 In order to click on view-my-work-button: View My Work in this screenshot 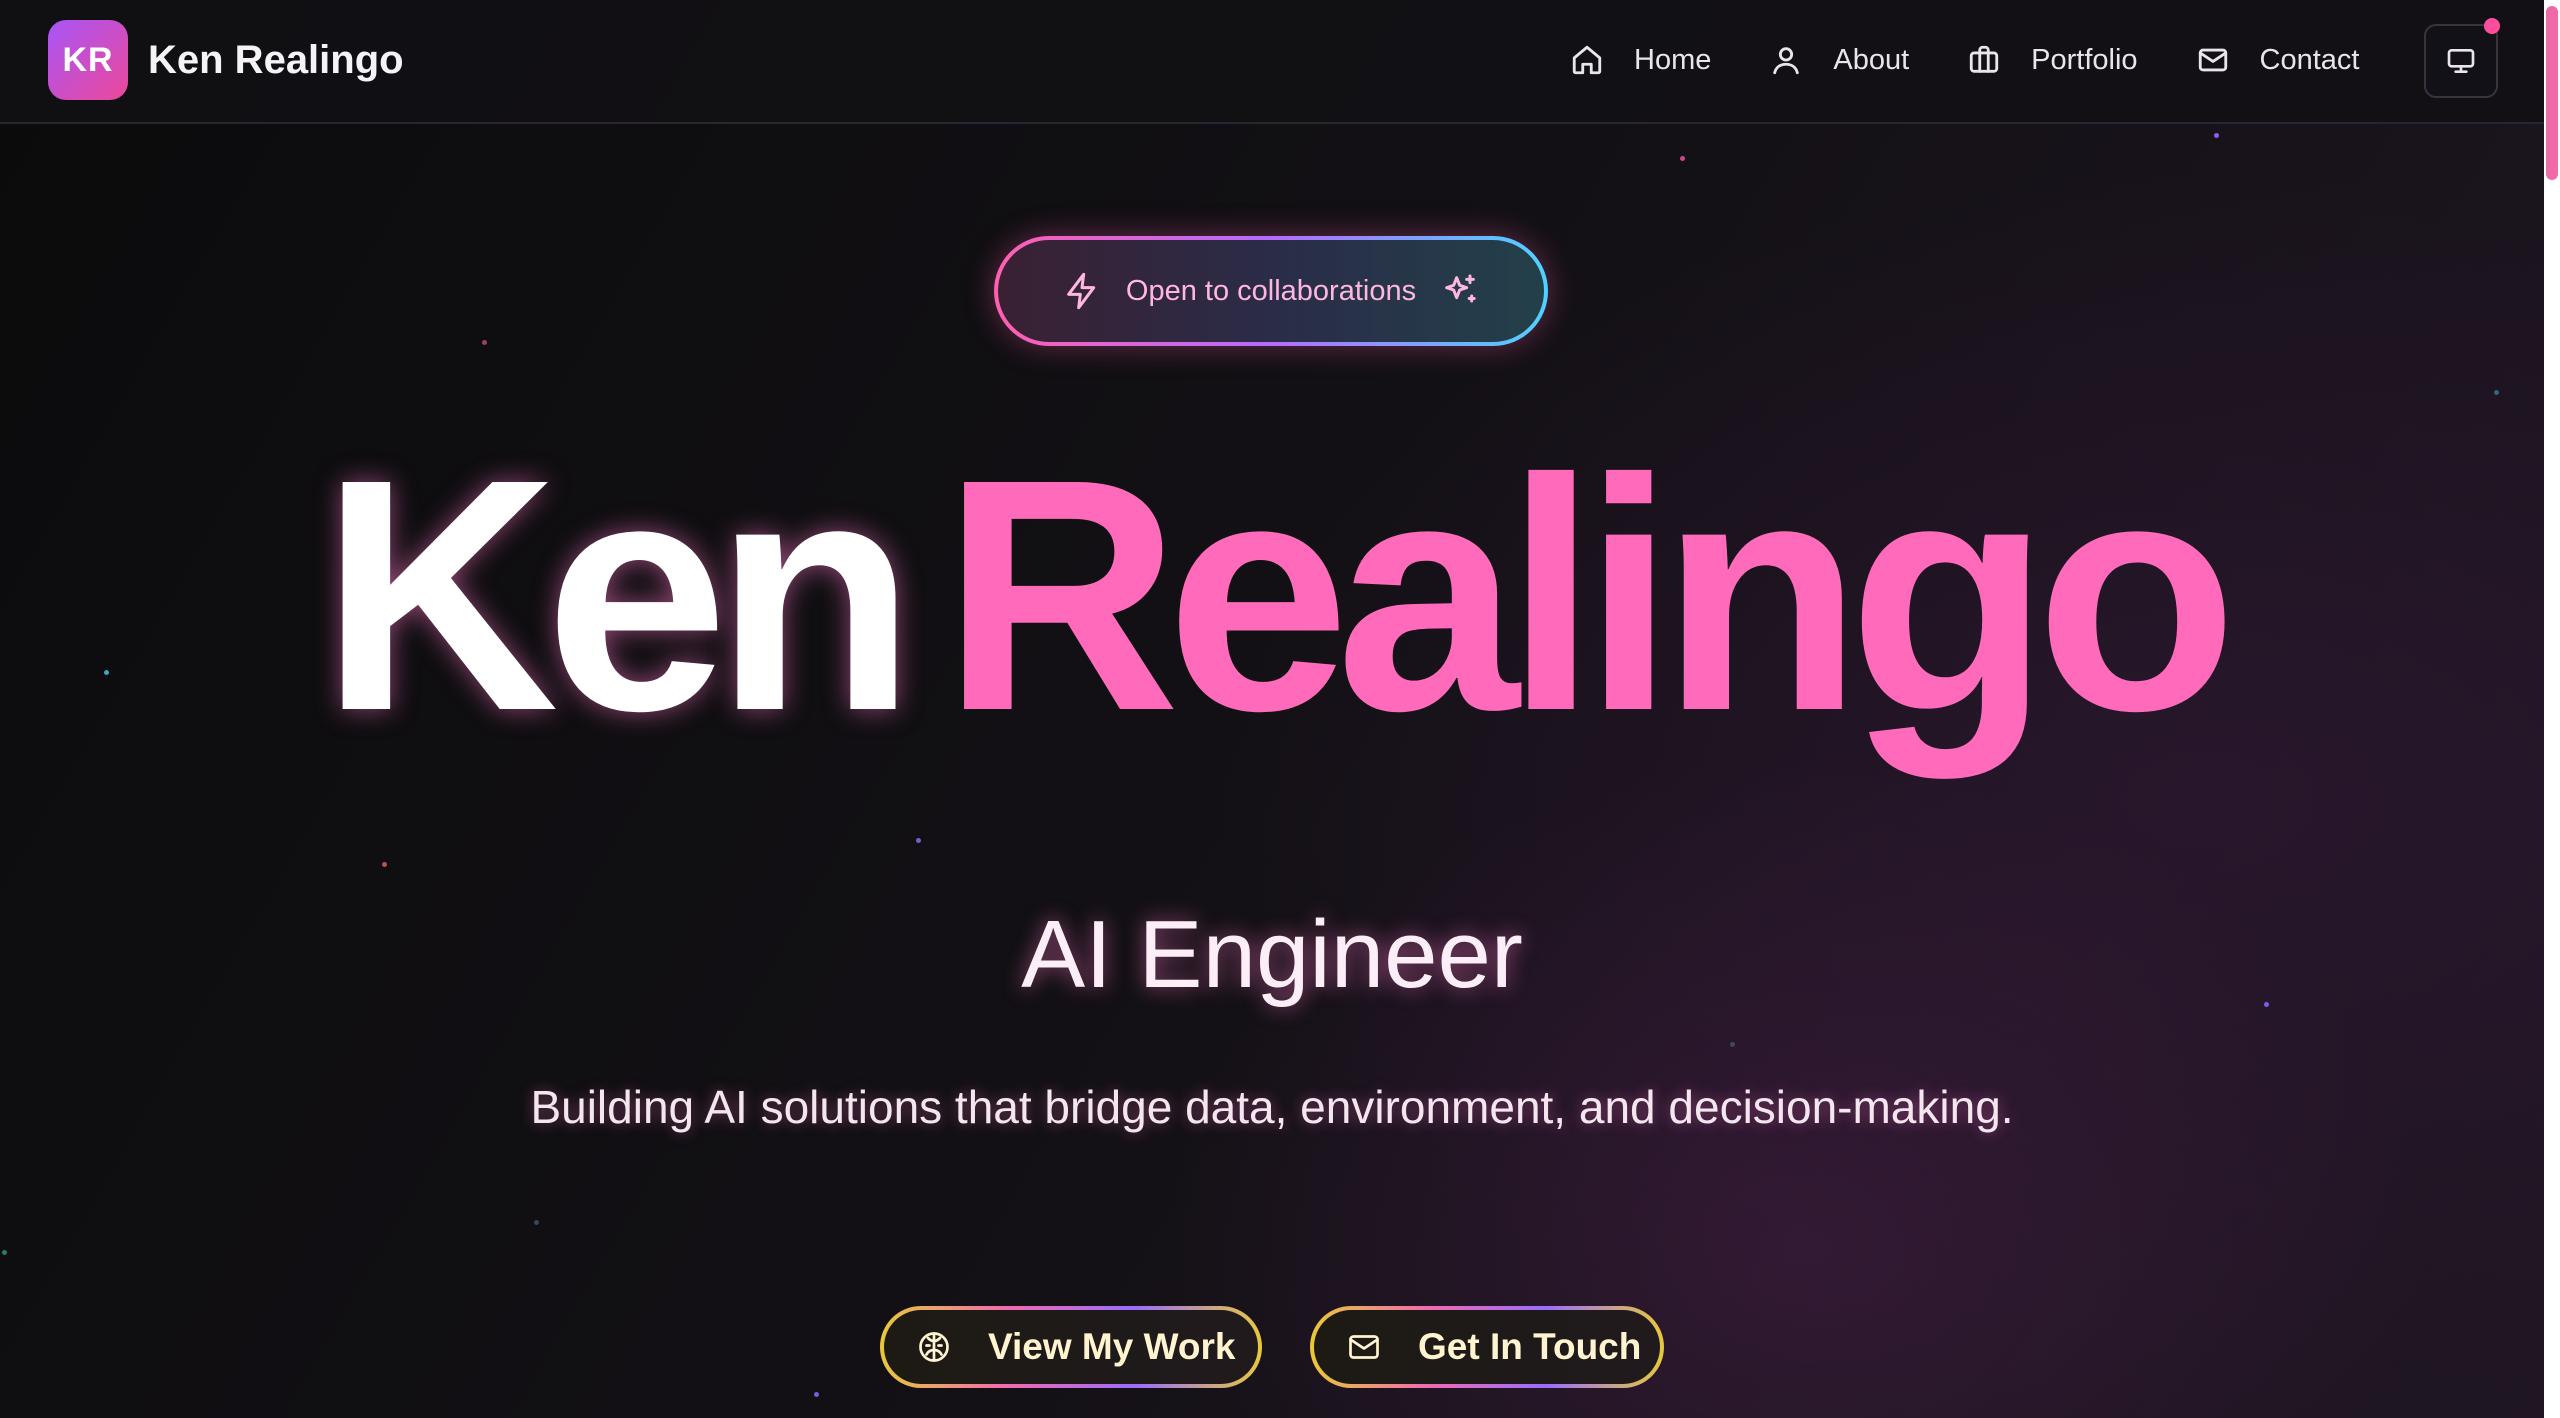, I will do `click(1071, 1347)`.